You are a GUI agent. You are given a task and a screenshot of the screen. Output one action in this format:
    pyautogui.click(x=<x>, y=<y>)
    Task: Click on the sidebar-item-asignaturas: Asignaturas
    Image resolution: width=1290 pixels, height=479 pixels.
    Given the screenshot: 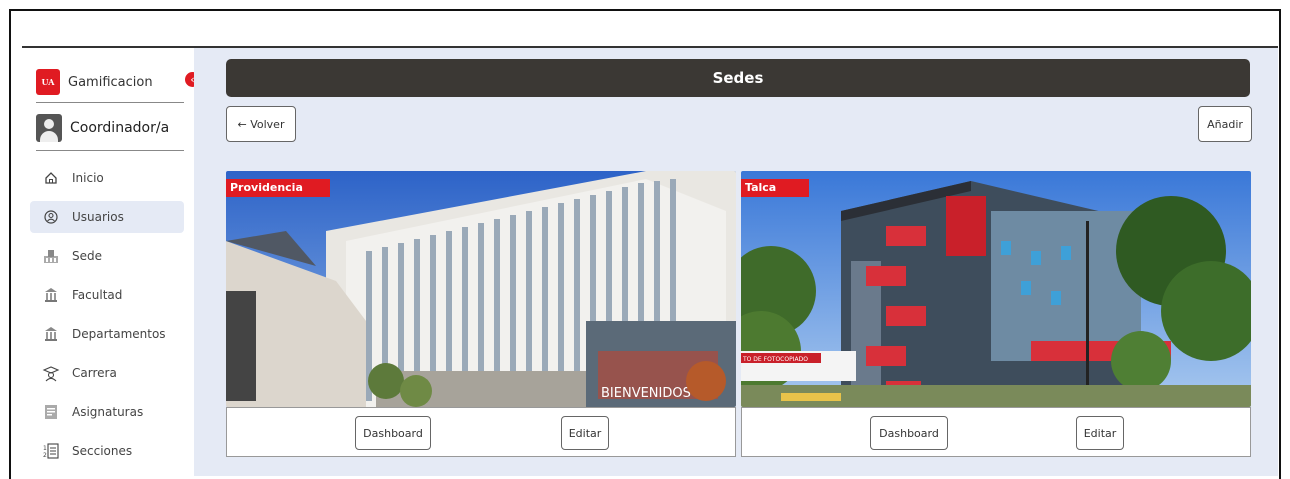 What is the action you would take?
    pyautogui.click(x=107, y=412)
    